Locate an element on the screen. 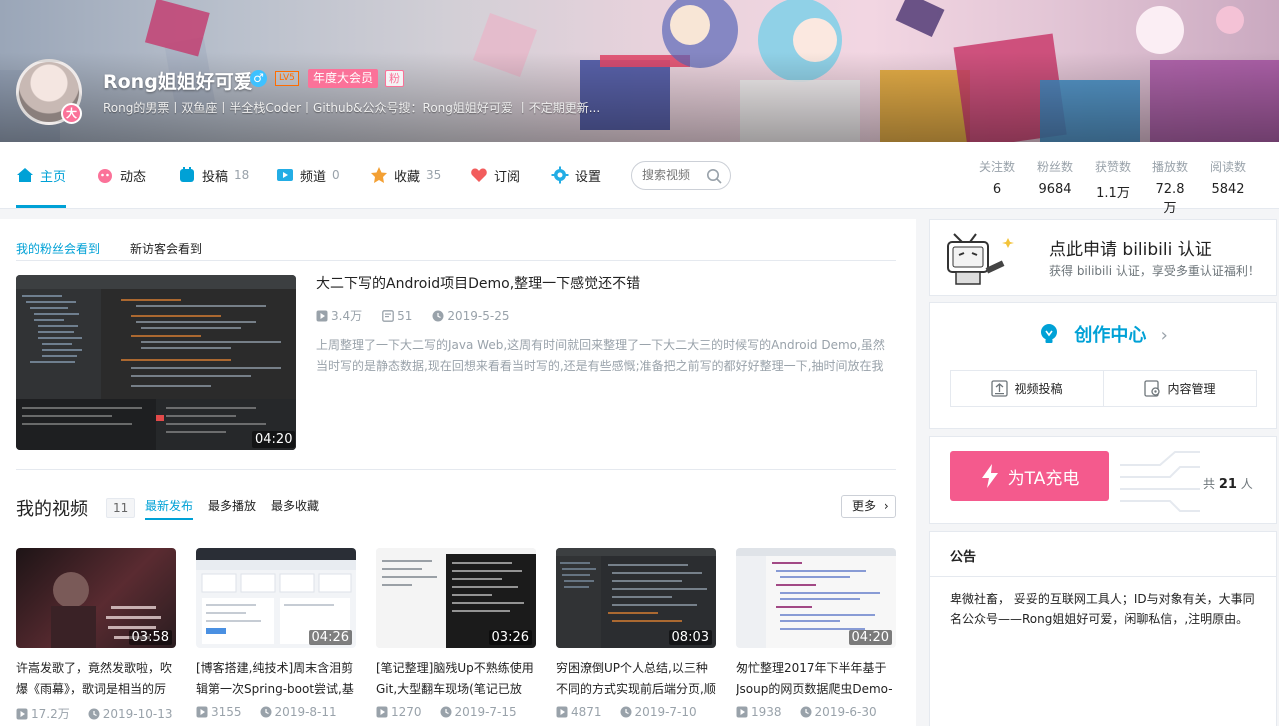 The height and width of the screenshot is (726, 1279). featured-danmaku: 51 is located at coordinates (397, 315).